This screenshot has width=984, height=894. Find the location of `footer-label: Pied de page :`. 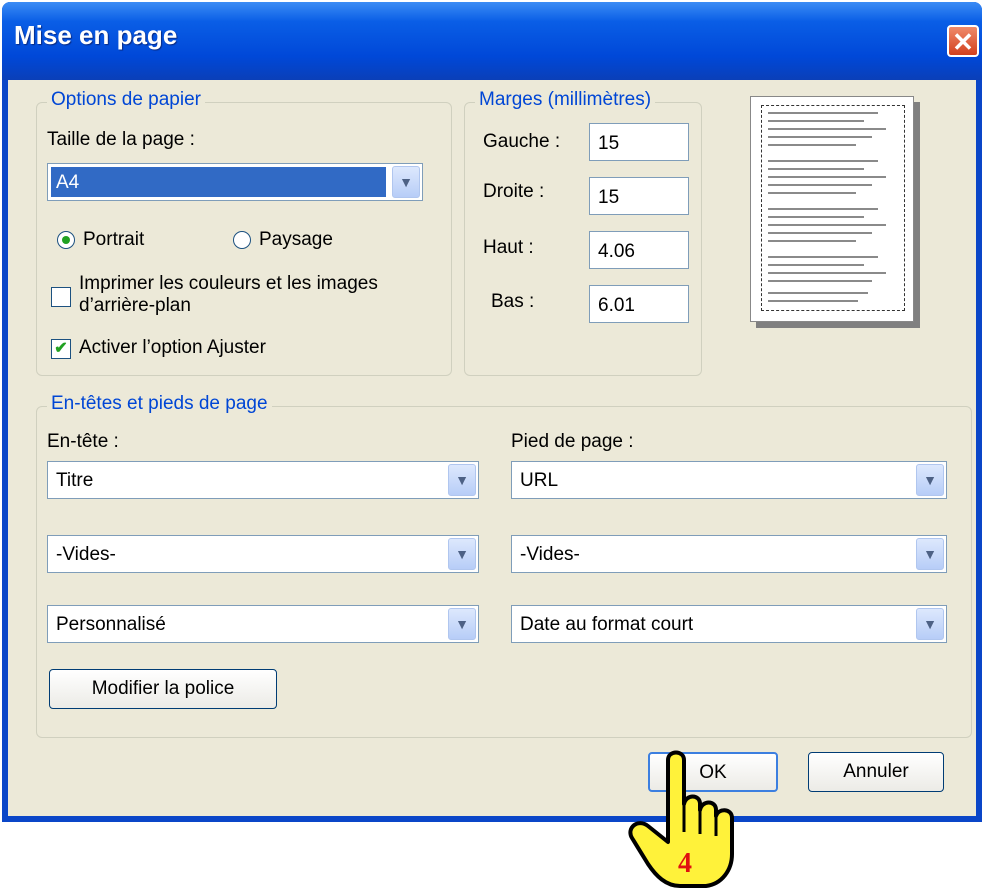

footer-label: Pied de page : is located at coordinates (572, 441).